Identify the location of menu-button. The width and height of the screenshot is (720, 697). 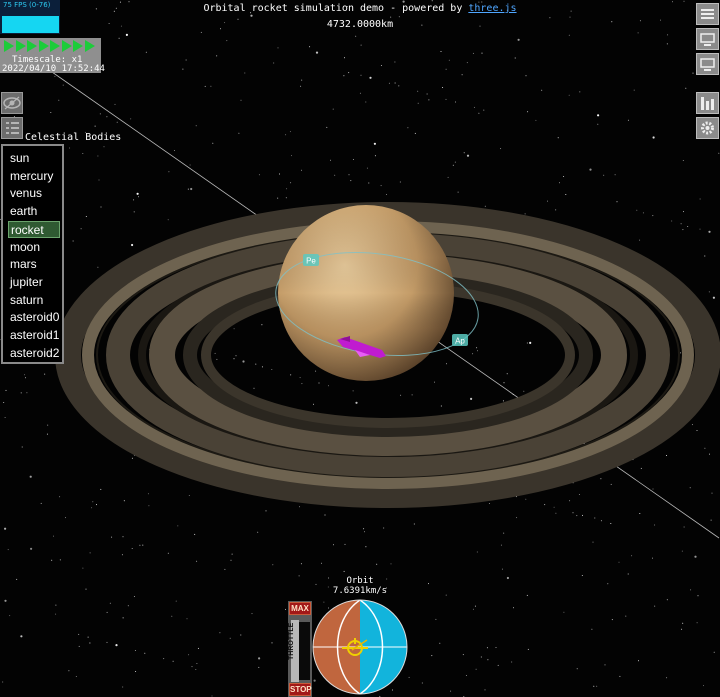
(707, 14).